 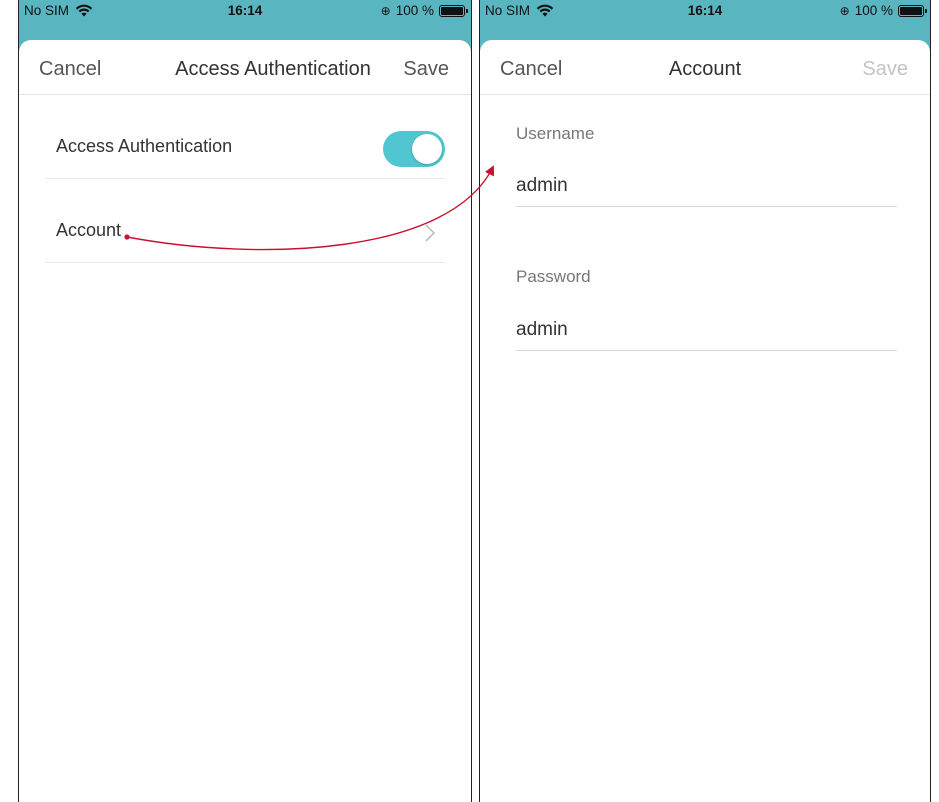 I want to click on password-field: Password admin, so click(x=706, y=279).